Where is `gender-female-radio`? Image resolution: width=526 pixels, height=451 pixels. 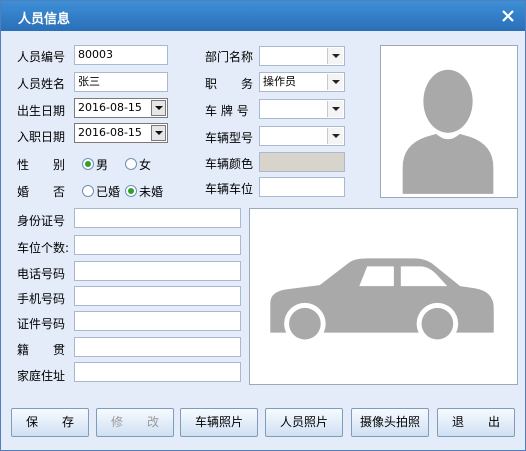 gender-female-radio is located at coordinates (131, 164).